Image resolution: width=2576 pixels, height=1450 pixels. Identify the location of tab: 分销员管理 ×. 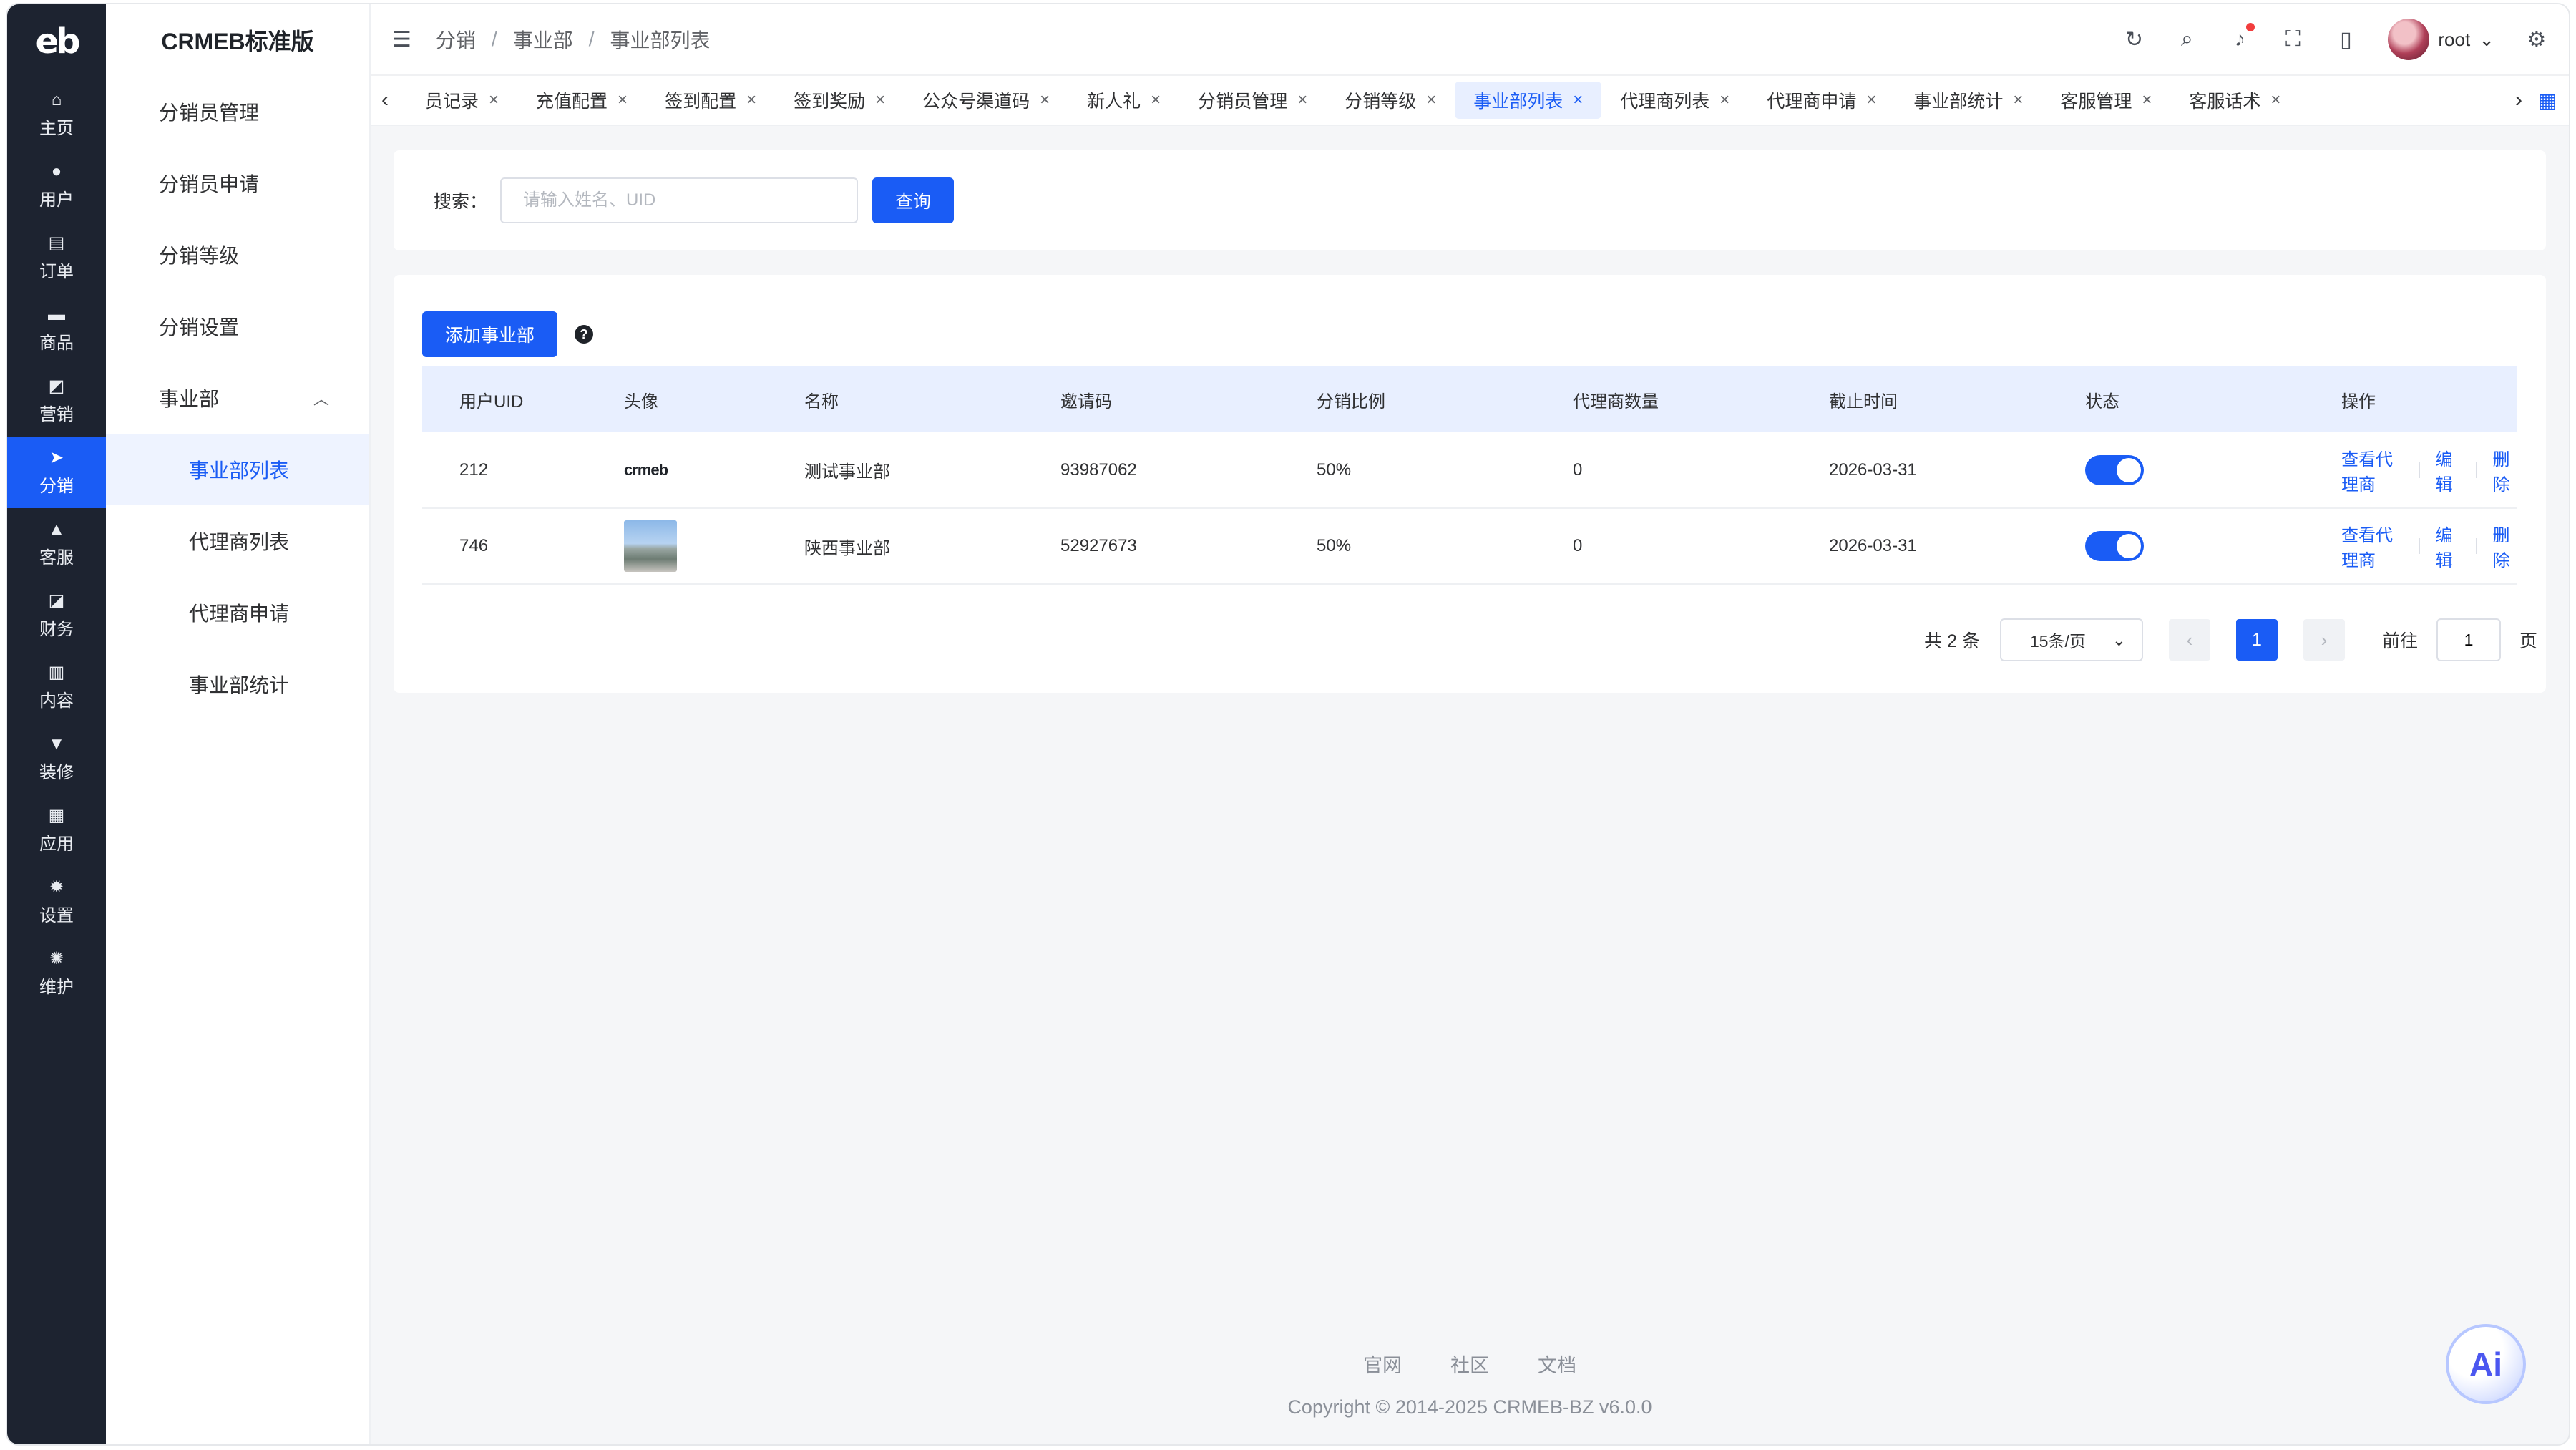
(1252, 100).